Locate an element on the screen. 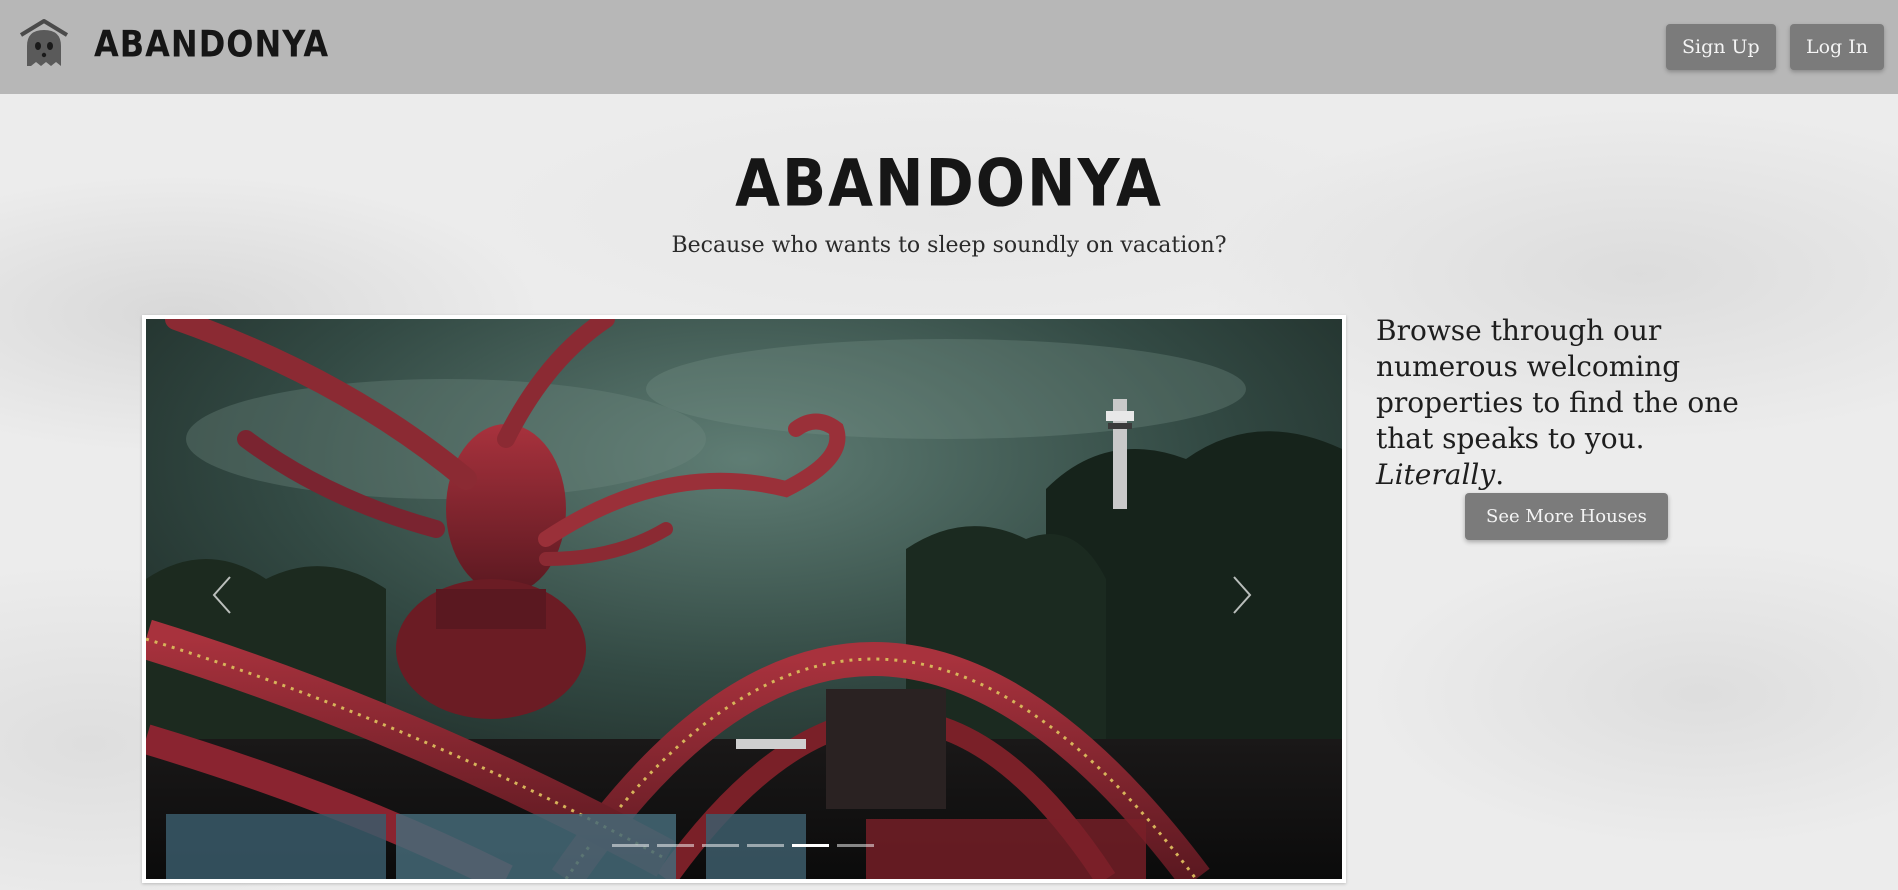 The width and height of the screenshot is (1898, 890). see-more-houses-button: See More Houses is located at coordinates (1566, 516).